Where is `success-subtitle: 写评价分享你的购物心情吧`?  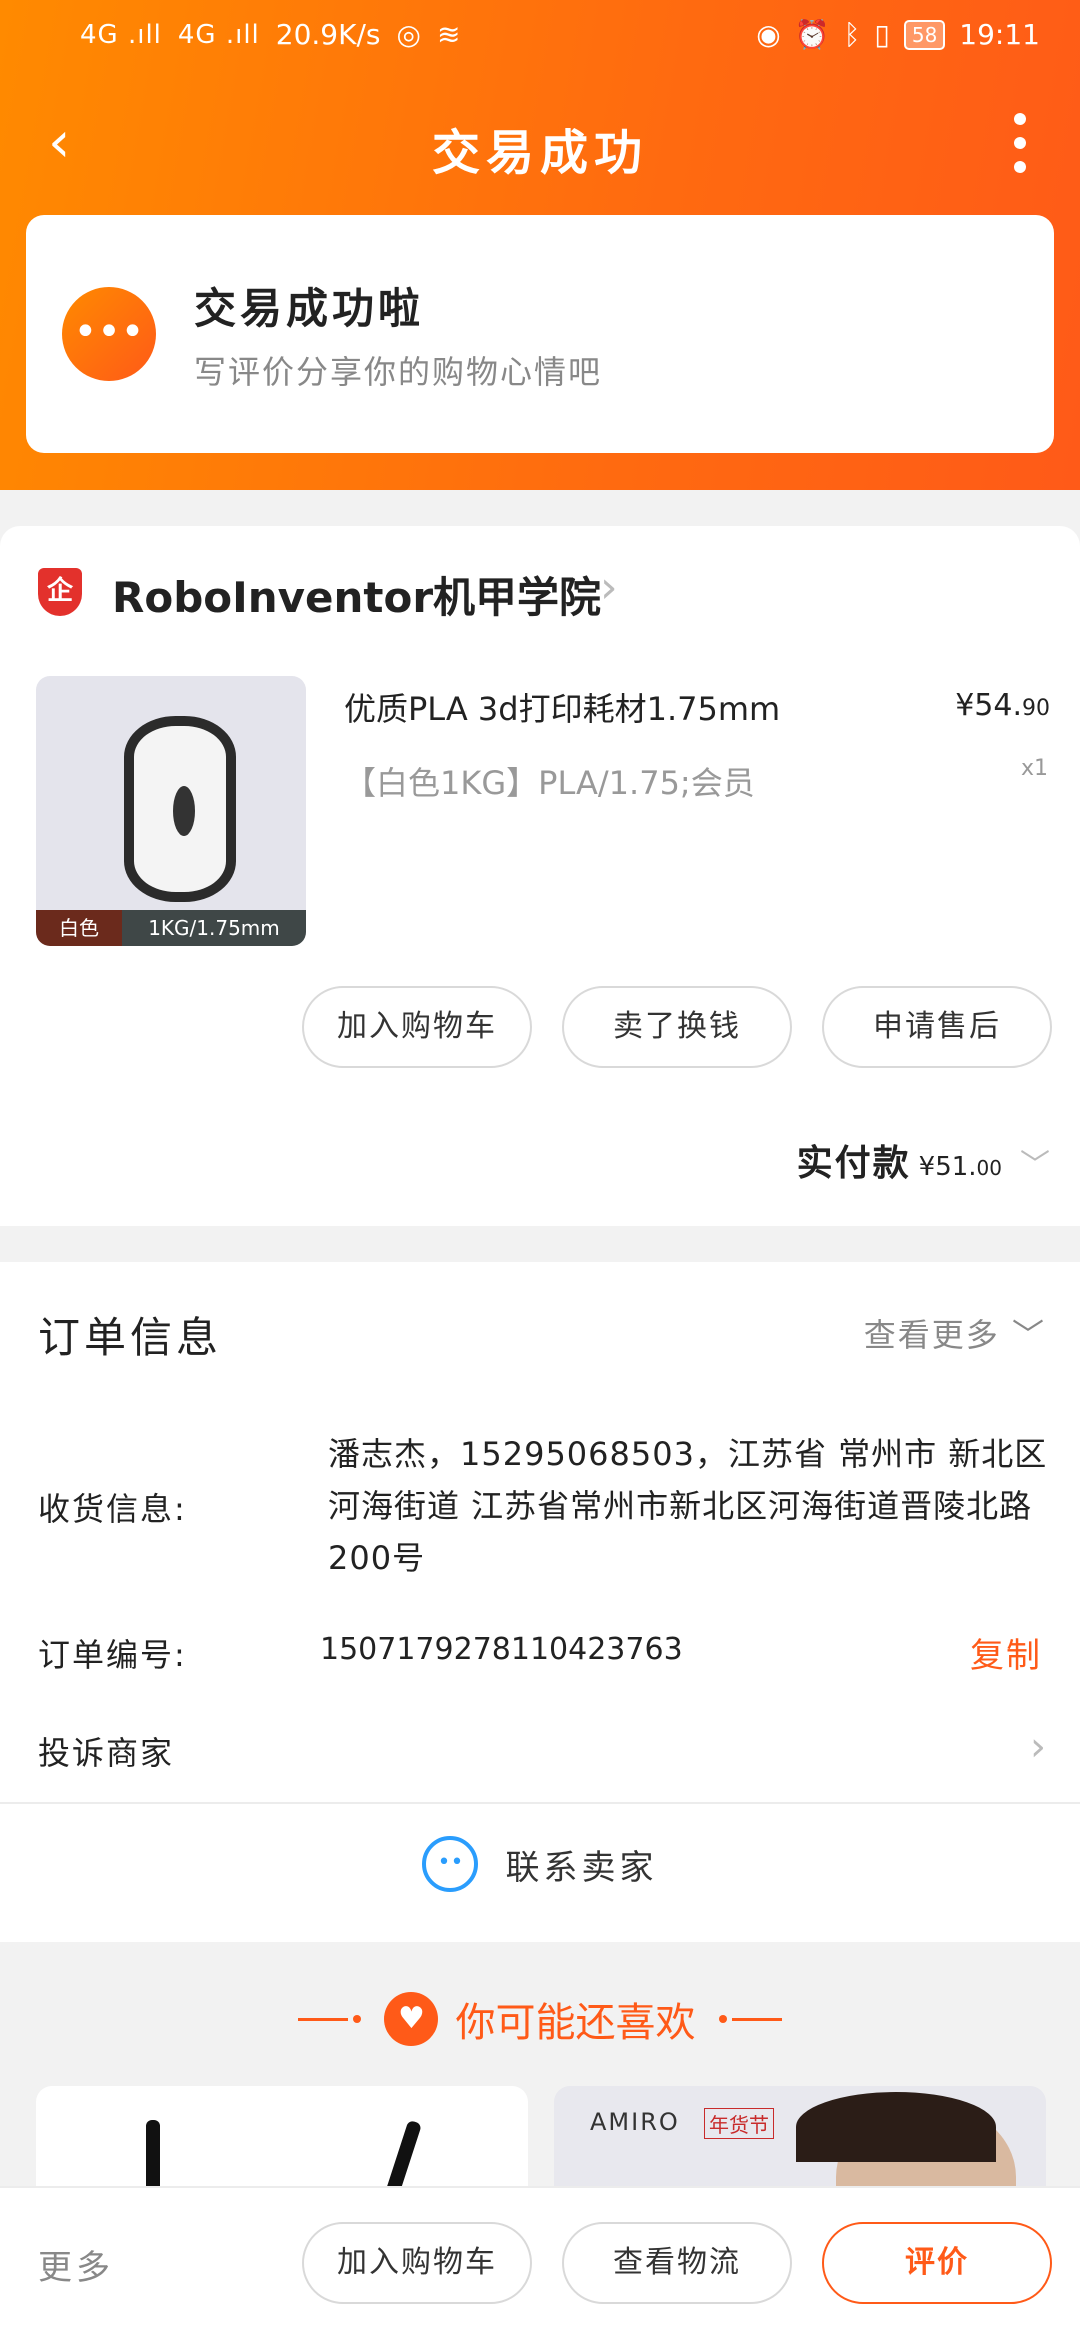 success-subtitle: 写评价分享你的购物心情吧 is located at coordinates (398, 372).